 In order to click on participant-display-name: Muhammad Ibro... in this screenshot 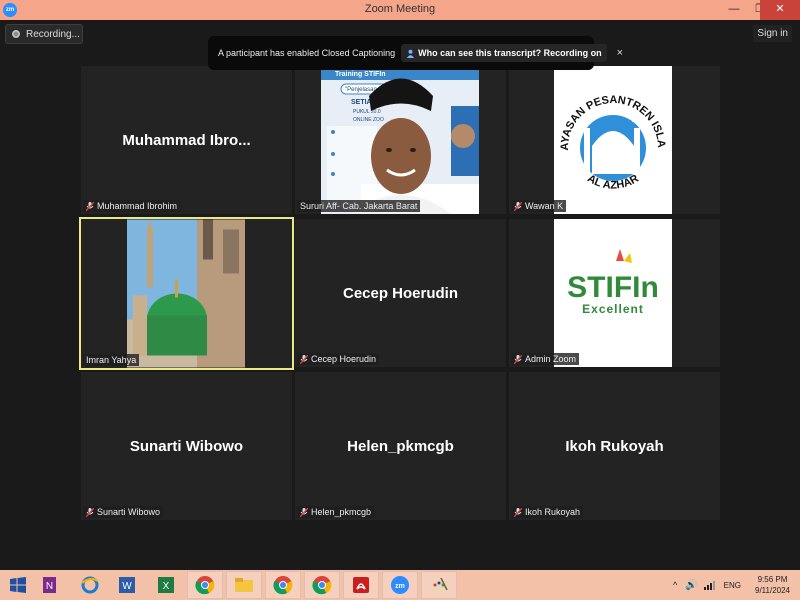, I will do `click(186, 140)`.